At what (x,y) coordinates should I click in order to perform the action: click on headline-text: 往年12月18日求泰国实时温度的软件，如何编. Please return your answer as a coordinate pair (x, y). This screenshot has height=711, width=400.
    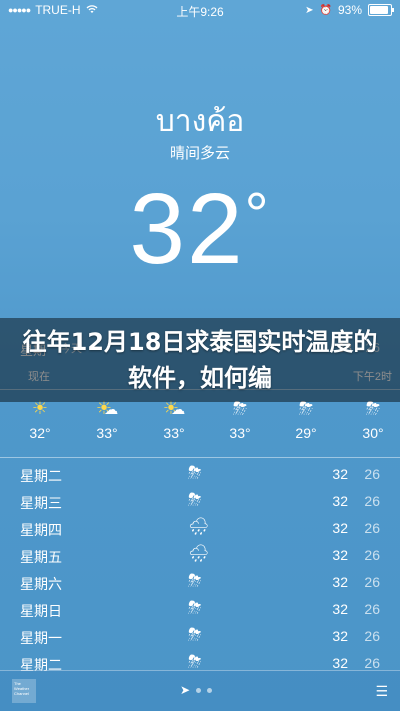
    Looking at the image, I should click on (200, 360).